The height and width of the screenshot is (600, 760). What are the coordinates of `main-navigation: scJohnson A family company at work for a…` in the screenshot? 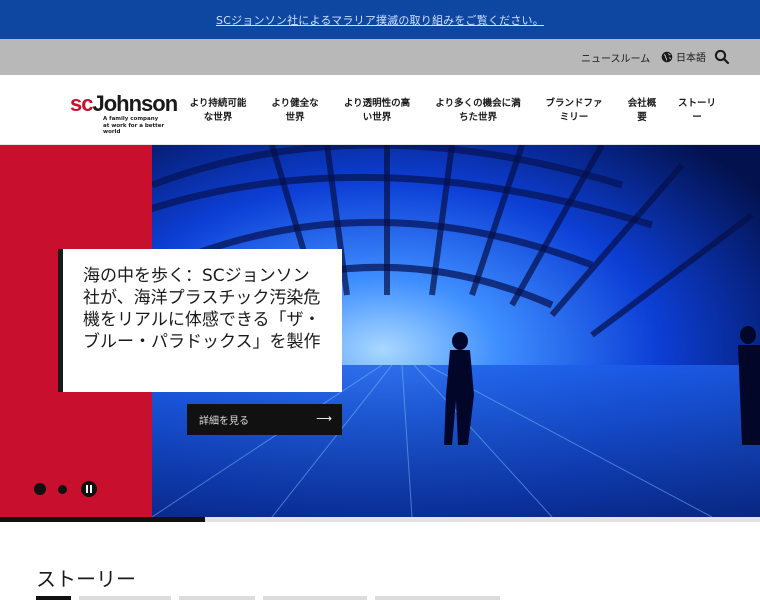 It's located at (380, 110).